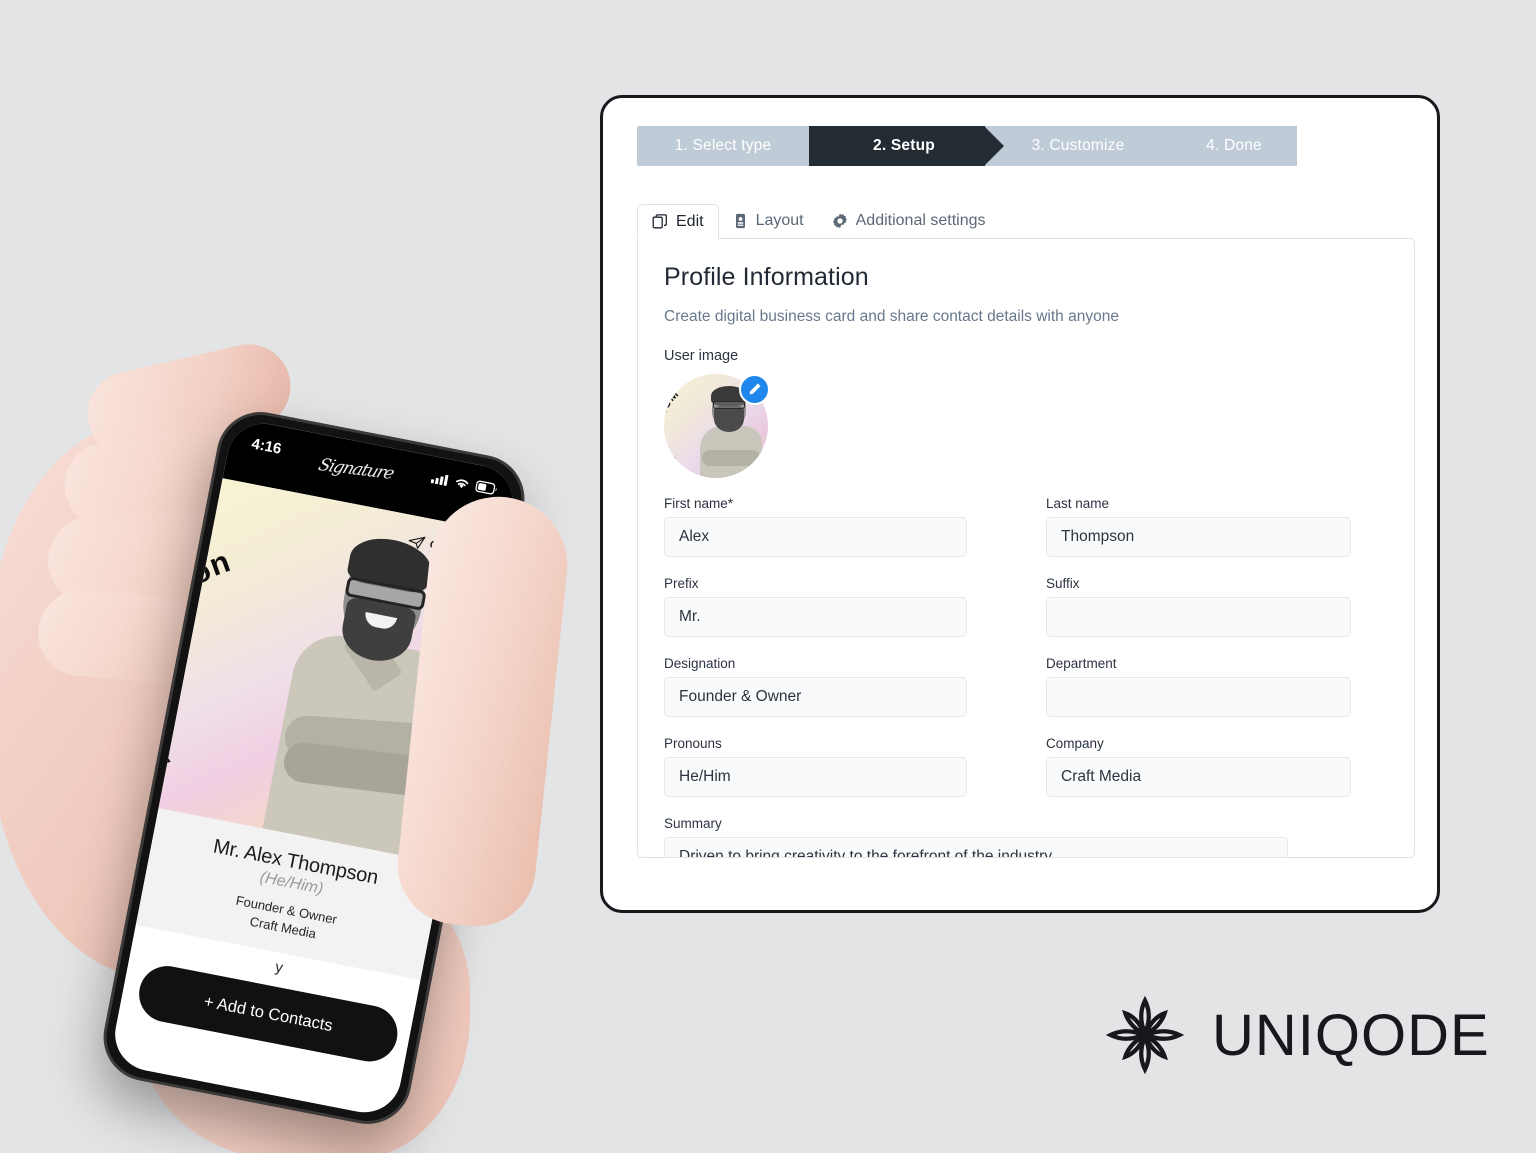 The width and height of the screenshot is (1536, 1153). Describe the element at coordinates (699, 503) in the screenshot. I see `field-label: First name*` at that location.